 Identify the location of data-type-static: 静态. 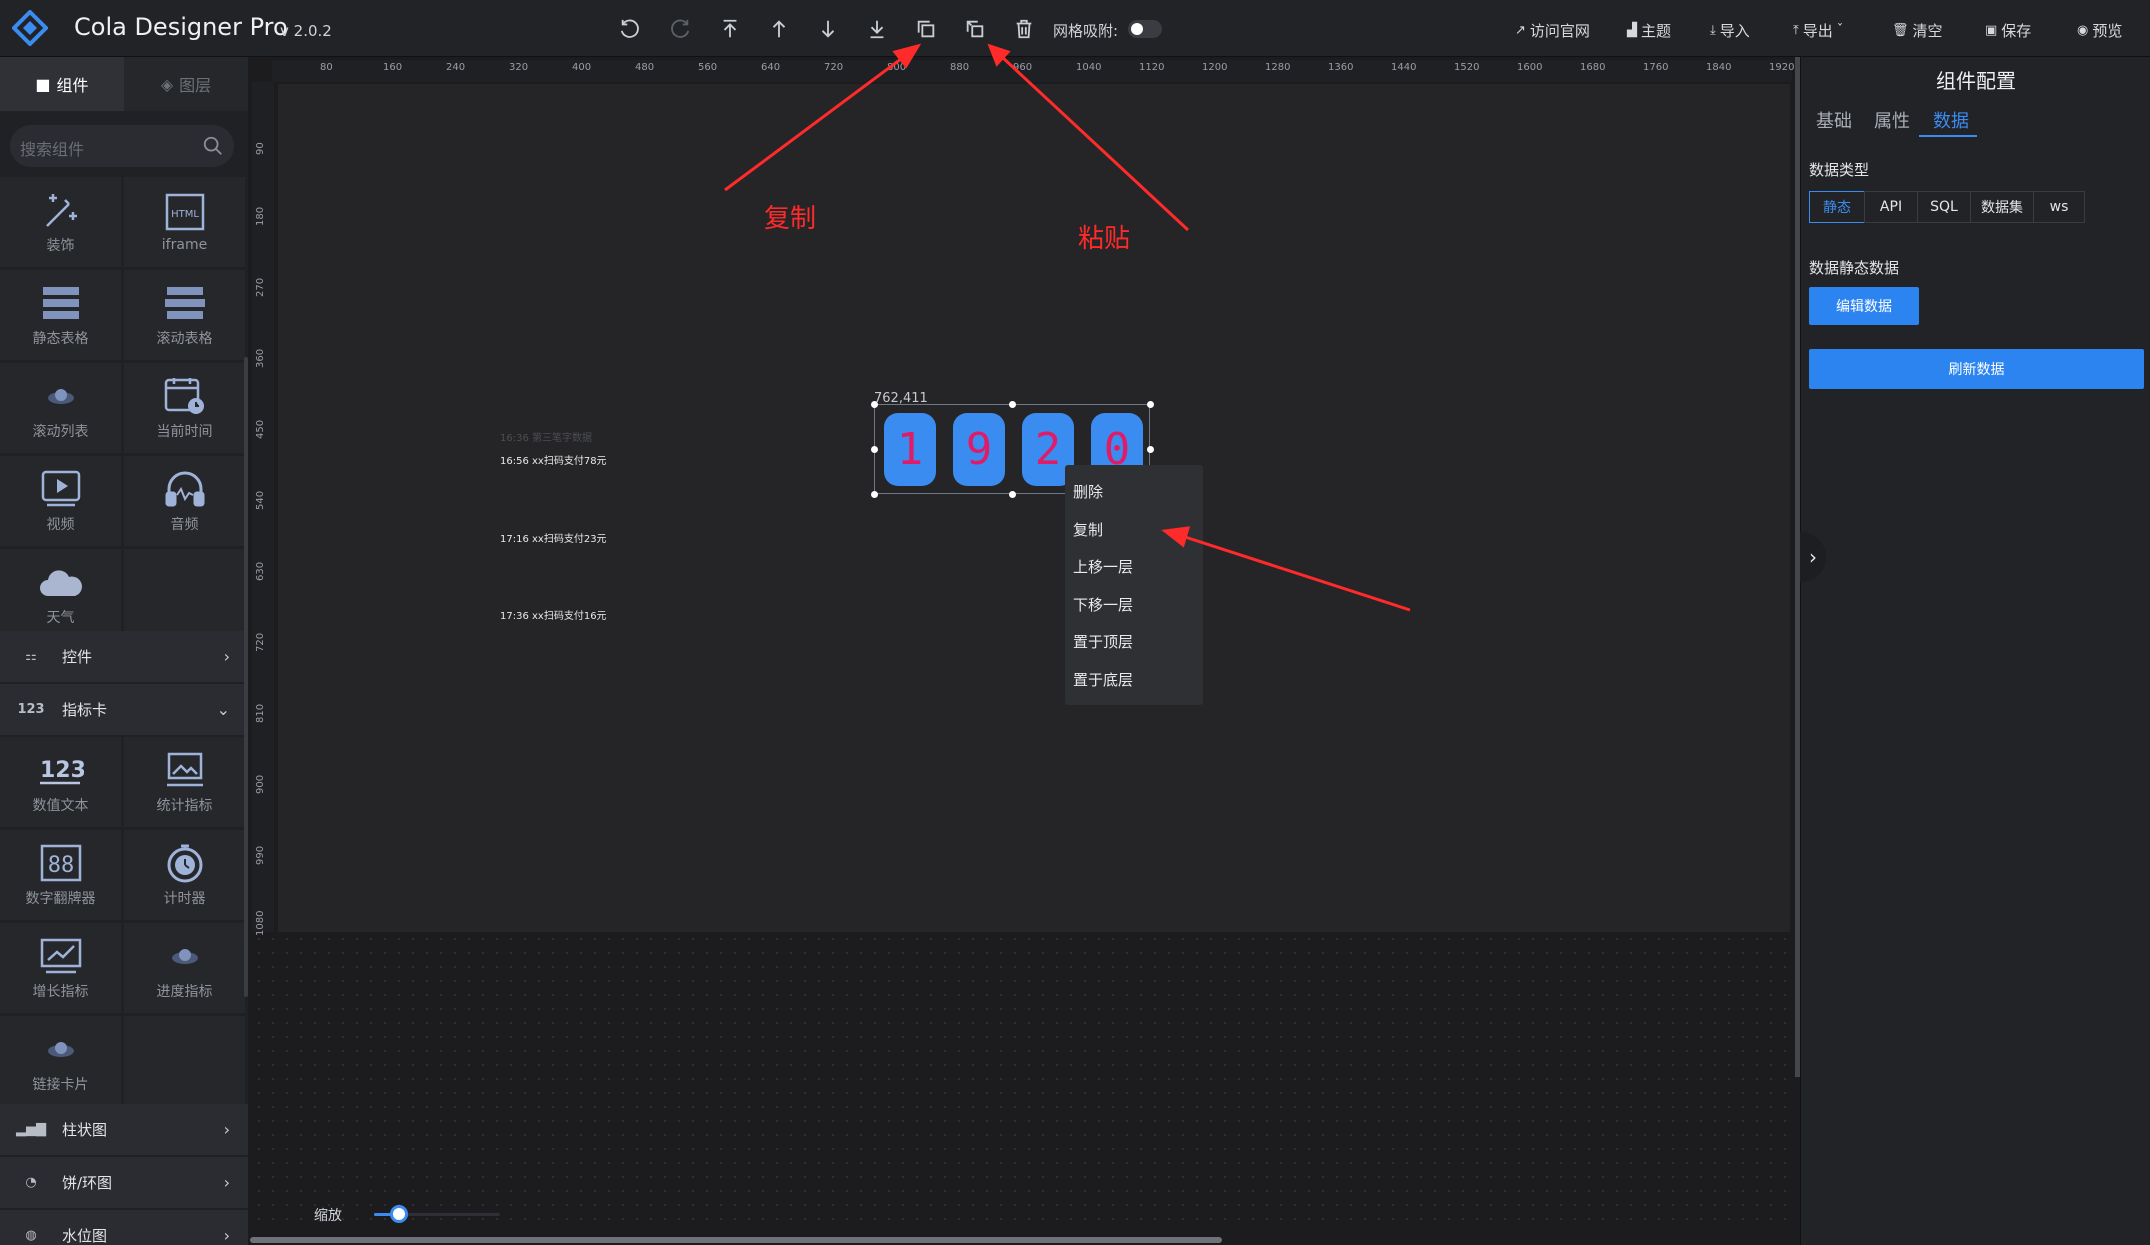
(1837, 207).